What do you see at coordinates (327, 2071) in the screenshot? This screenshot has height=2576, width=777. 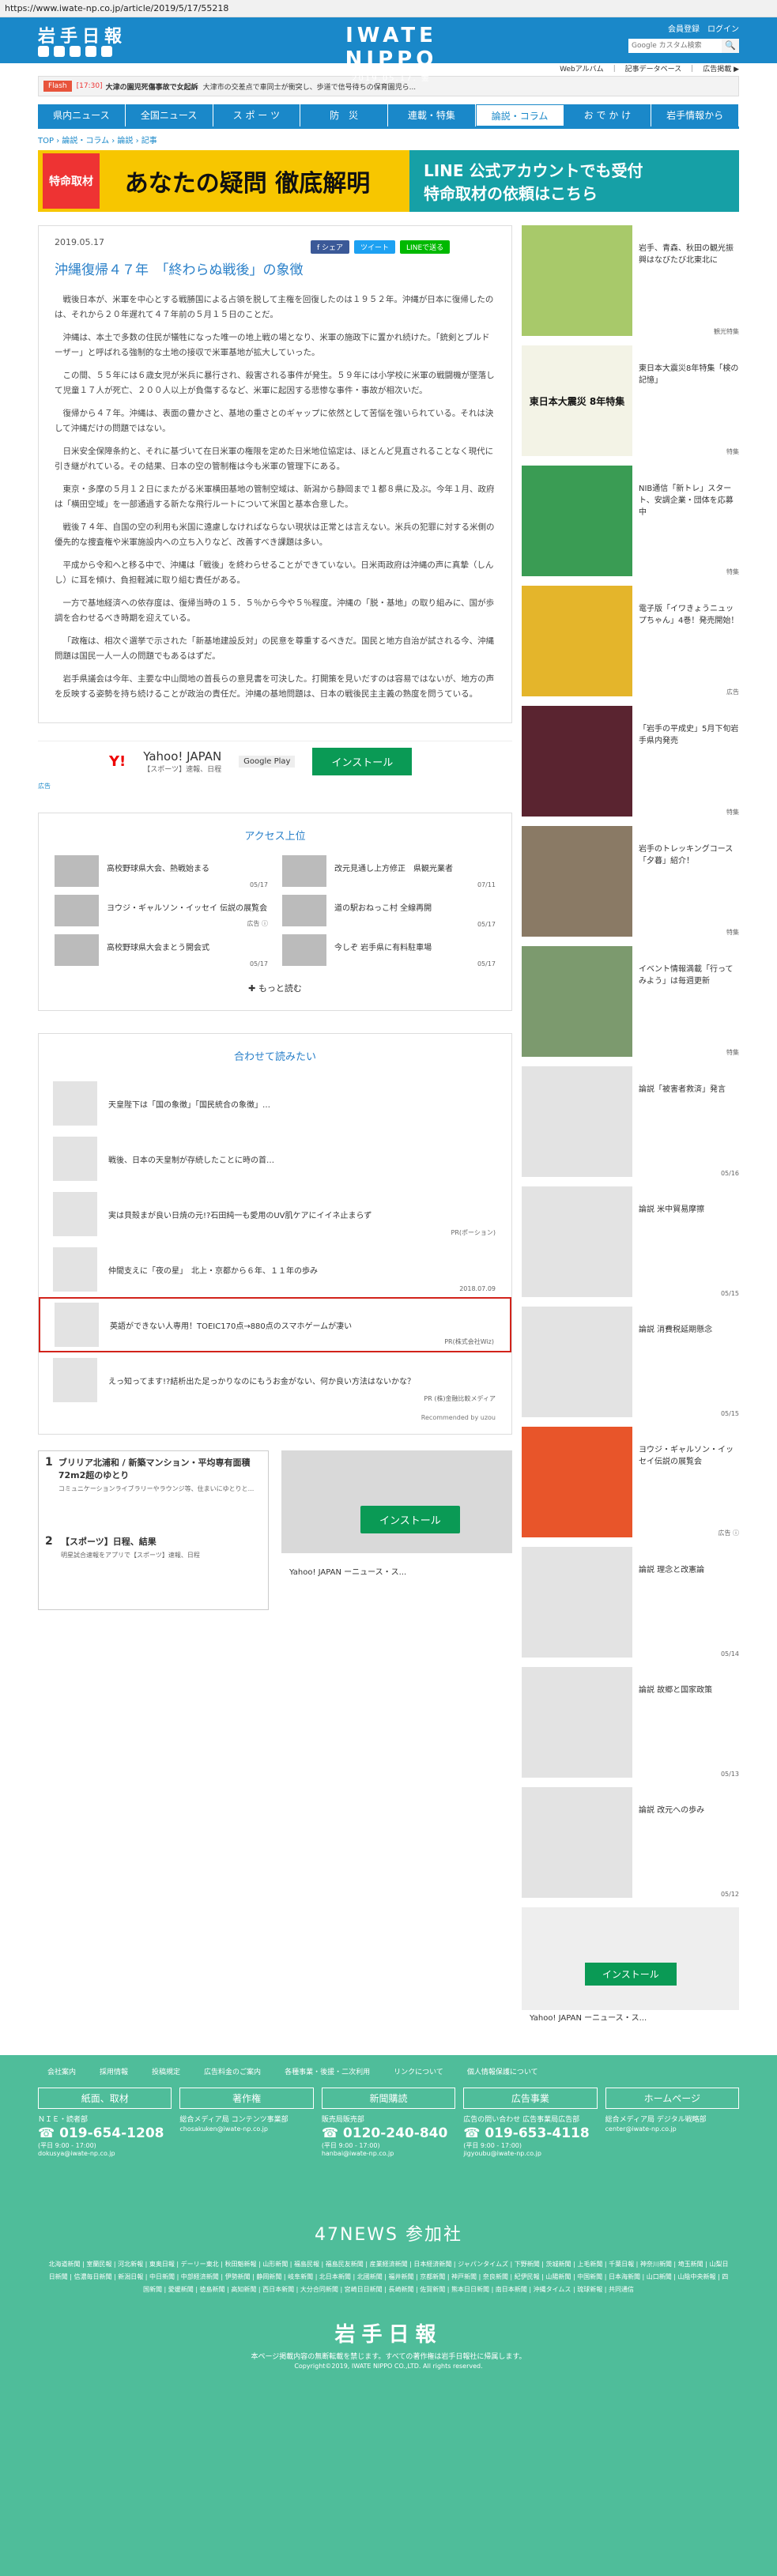 I see `footer-link: 各種事業・後援・二次利用` at bounding box center [327, 2071].